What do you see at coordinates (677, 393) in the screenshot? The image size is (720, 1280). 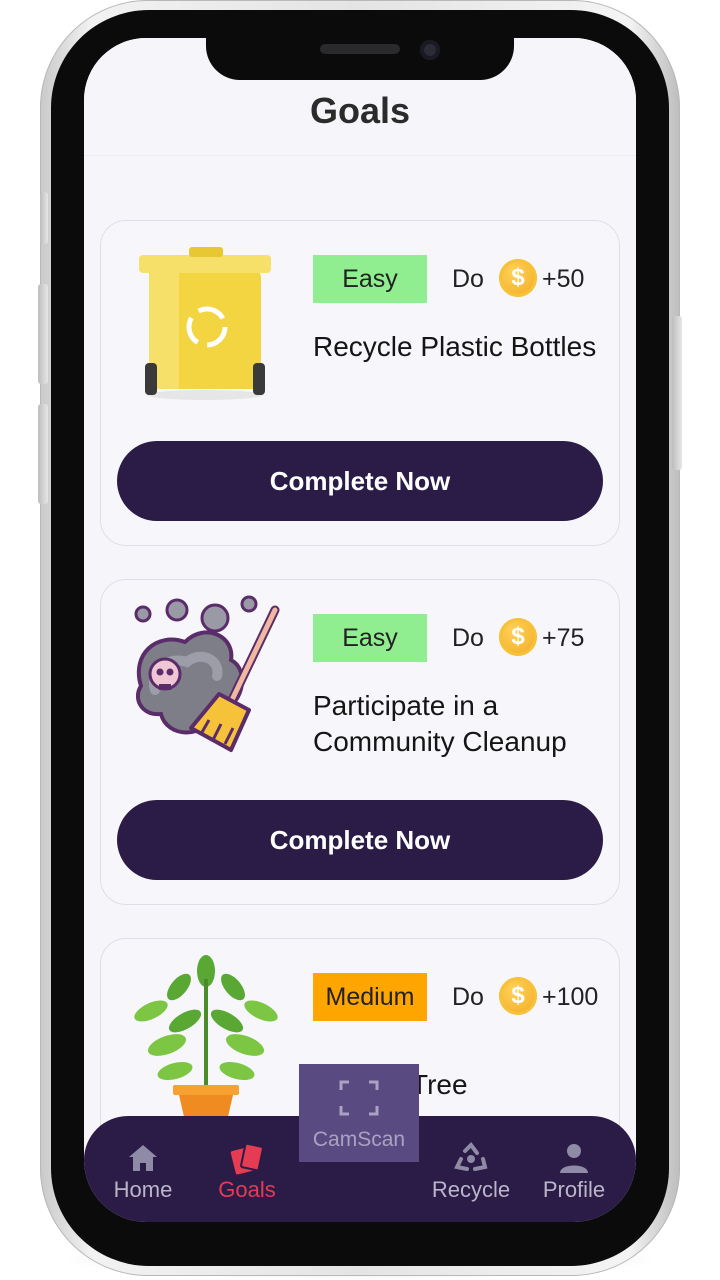 I see `power-button` at bounding box center [677, 393].